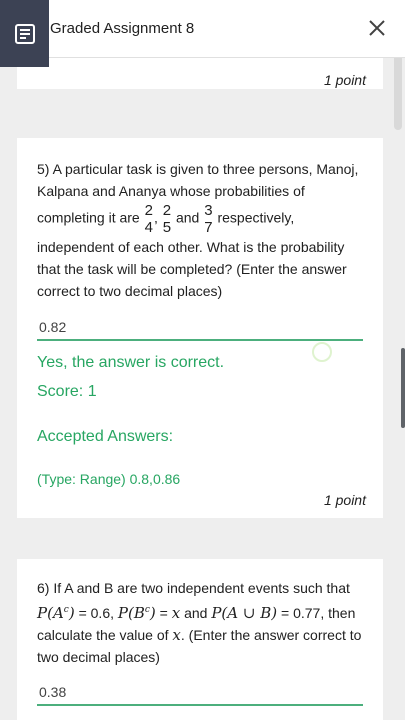 Image resolution: width=405 pixels, height=720 pixels. What do you see at coordinates (109, 479) in the screenshot?
I see `accepted-answers-value: (Type: Range) 0.8,0.86` at bounding box center [109, 479].